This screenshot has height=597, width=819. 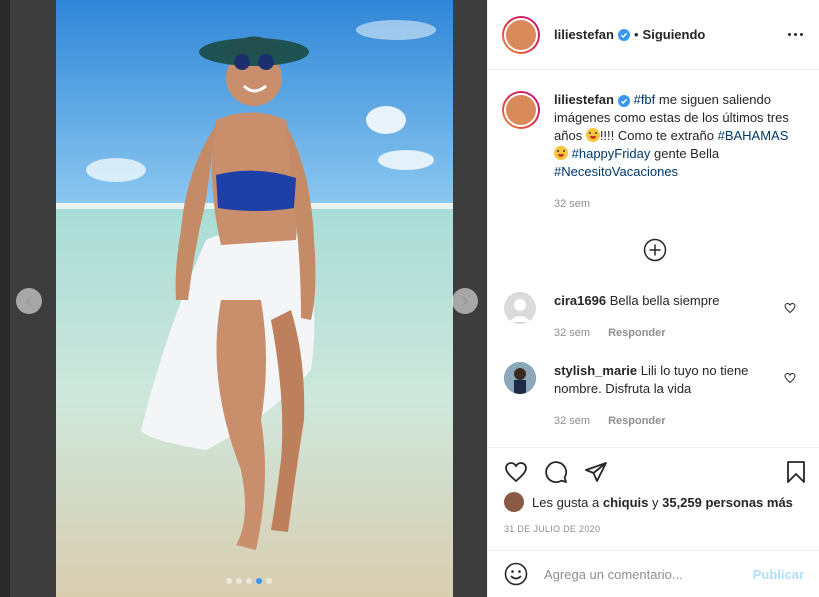 What do you see at coordinates (561, 153) in the screenshot?
I see `grinning-emoji-icon` at bounding box center [561, 153].